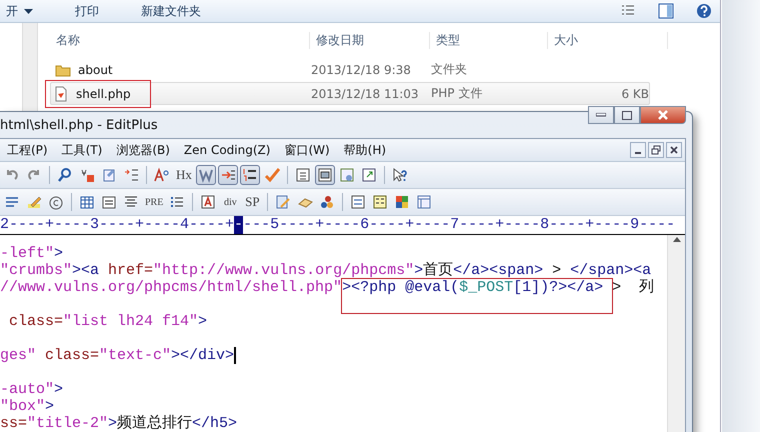 This screenshot has width=760, height=432. Describe the element at coordinates (327, 202) in the screenshot. I see `palette-icon` at that location.